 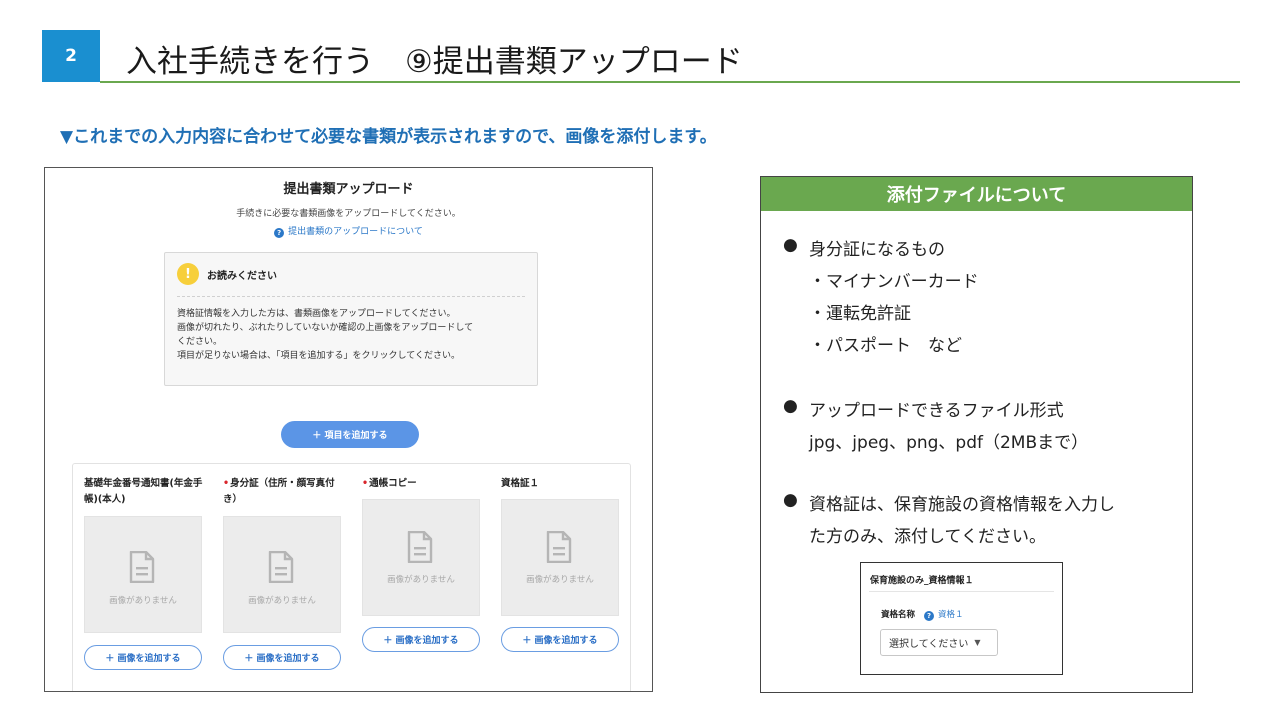 What do you see at coordinates (71, 56) in the screenshot?
I see `section-number-badge: 2` at bounding box center [71, 56].